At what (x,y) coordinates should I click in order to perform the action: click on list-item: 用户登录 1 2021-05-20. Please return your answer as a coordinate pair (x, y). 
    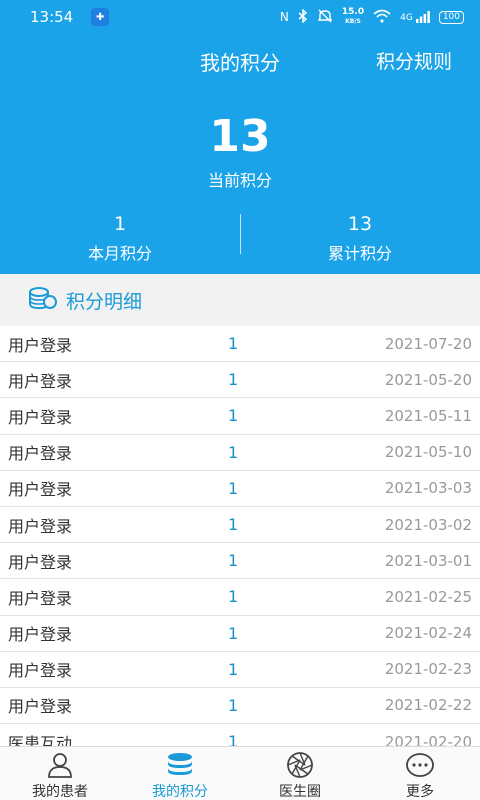
    Looking at the image, I should click on (240, 380).